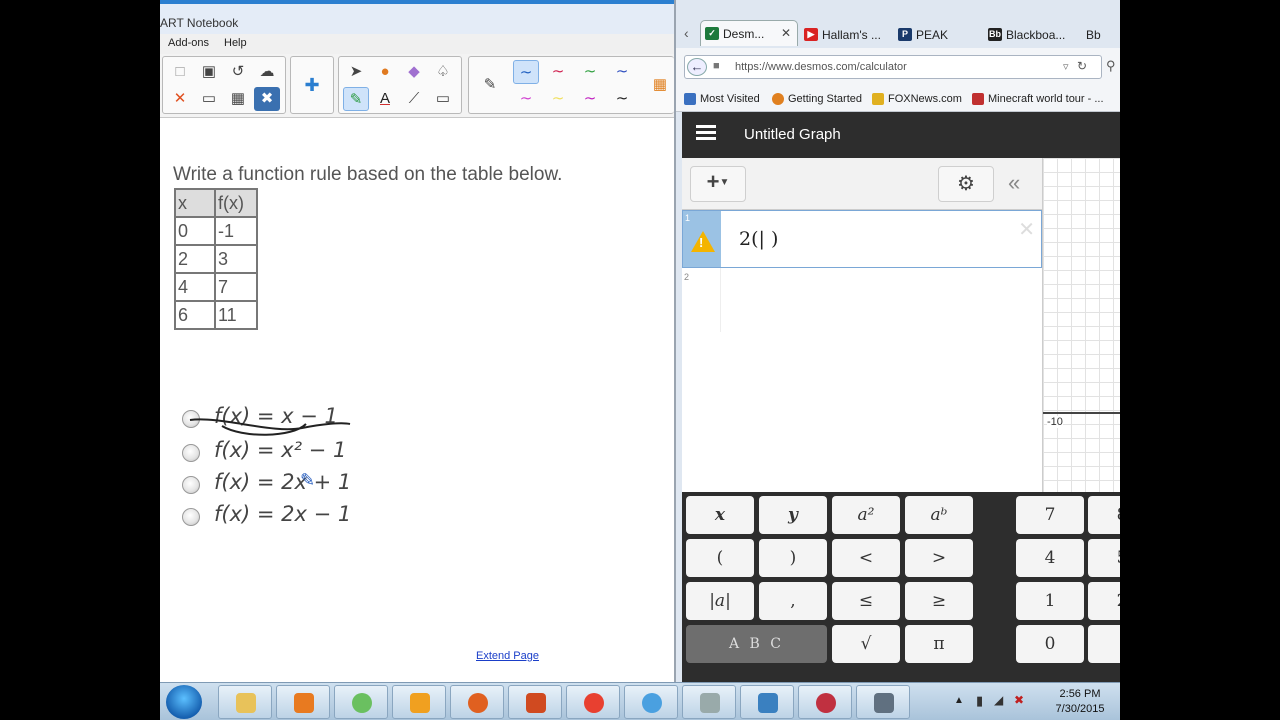 The height and width of the screenshot is (720, 1280). I want to click on start-button-icon, so click(184, 702).